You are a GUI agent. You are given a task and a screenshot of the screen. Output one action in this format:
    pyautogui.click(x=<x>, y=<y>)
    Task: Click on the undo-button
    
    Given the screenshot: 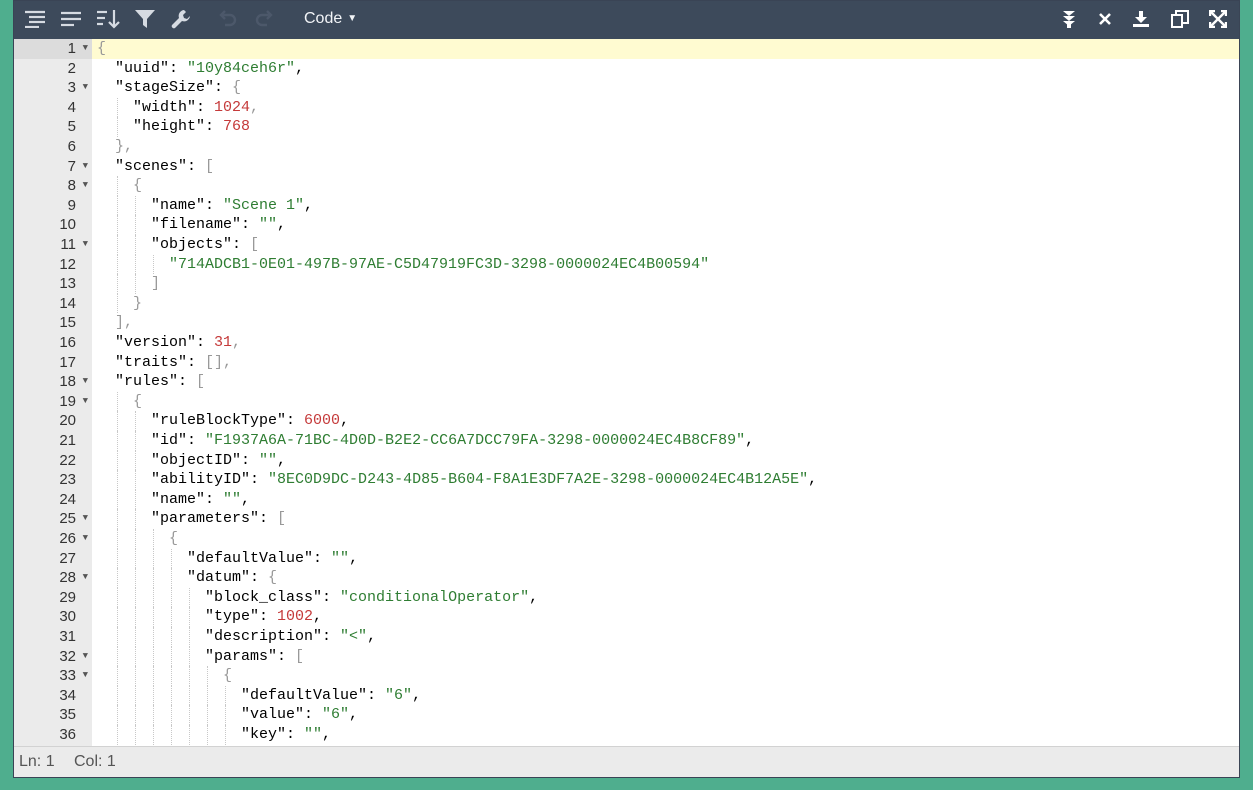 What is the action you would take?
    pyautogui.click(x=227, y=19)
    